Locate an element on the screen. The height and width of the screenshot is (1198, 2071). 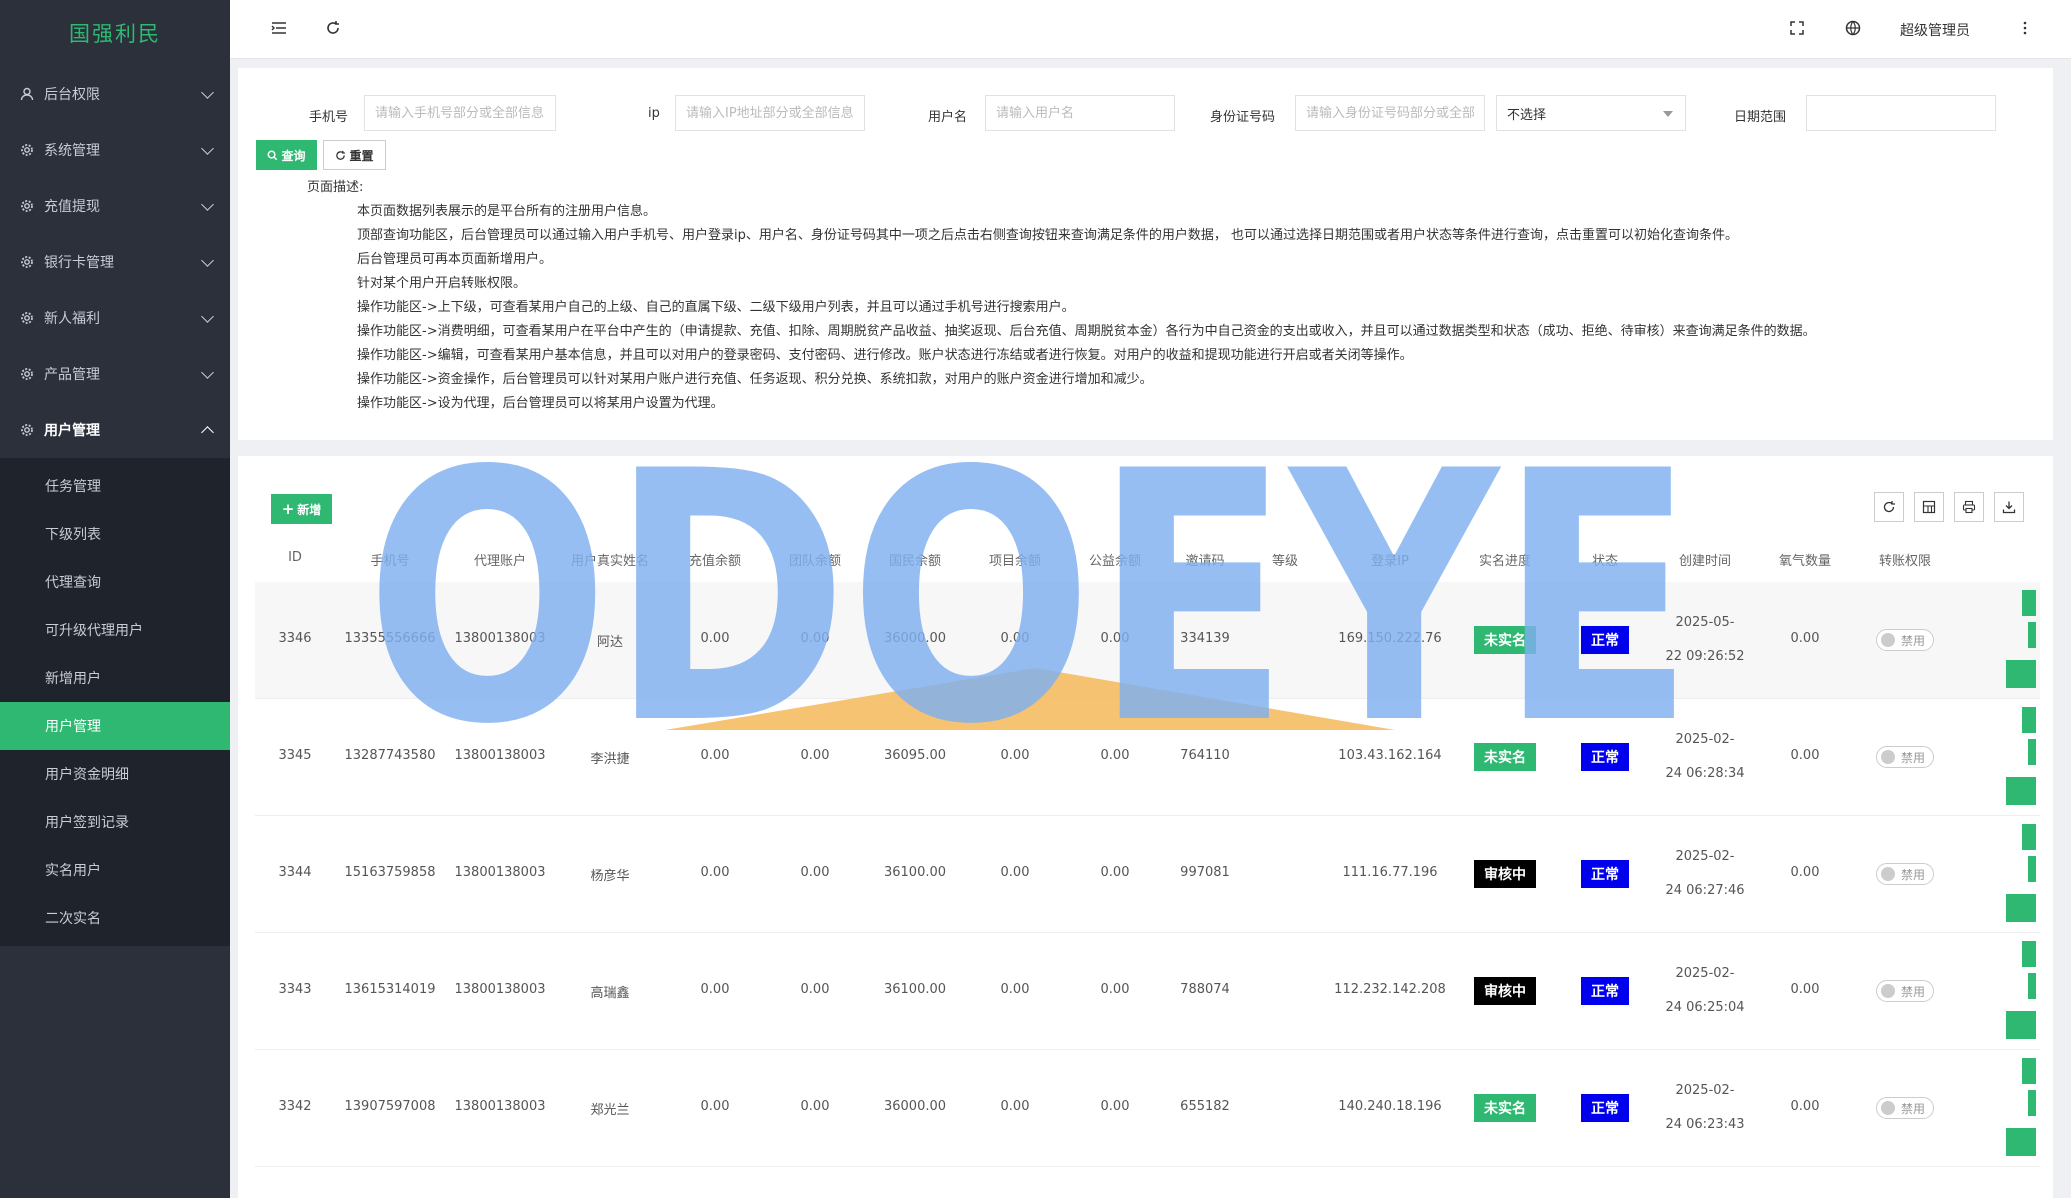
sidebar-submenu-item: 下级列表 is located at coordinates (115, 534).